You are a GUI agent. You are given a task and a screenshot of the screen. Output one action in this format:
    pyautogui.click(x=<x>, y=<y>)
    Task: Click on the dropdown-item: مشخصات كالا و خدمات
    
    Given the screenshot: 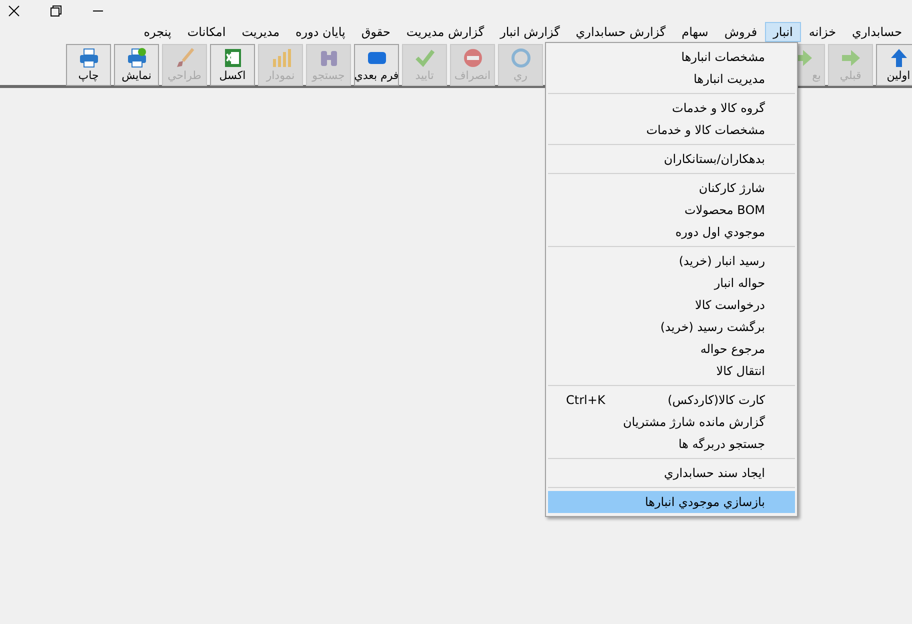 What is the action you would take?
    pyautogui.click(x=671, y=130)
    